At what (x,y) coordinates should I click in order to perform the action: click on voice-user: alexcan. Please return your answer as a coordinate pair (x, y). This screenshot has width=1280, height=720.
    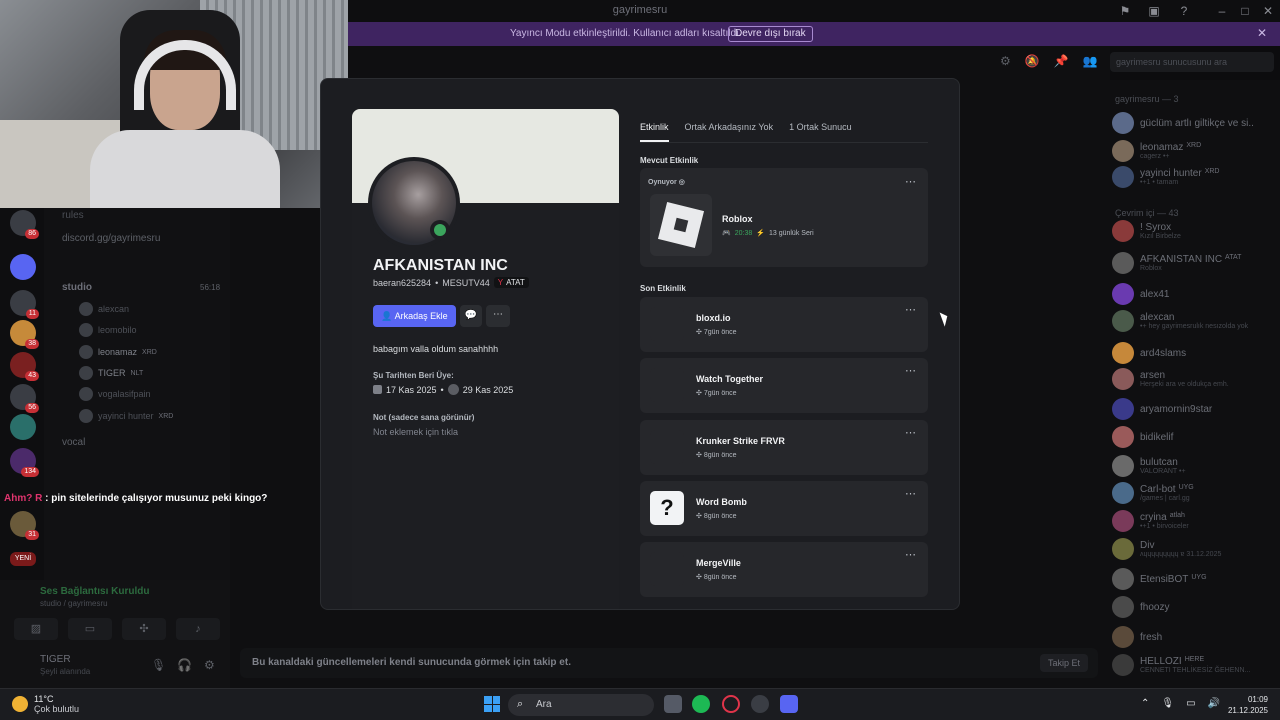
    Looking at the image, I should click on (104, 309).